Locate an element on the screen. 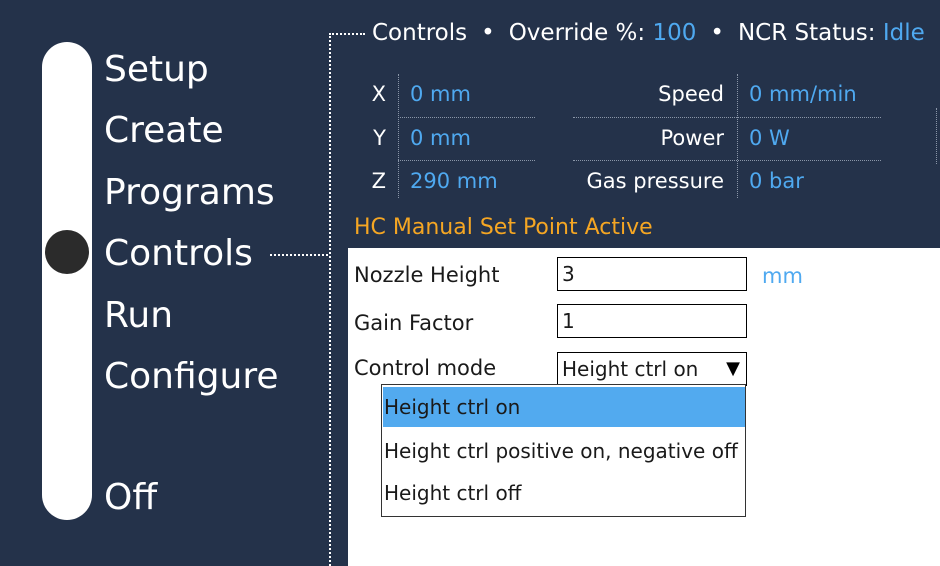  readout-x-label: X is located at coordinates (378, 94).